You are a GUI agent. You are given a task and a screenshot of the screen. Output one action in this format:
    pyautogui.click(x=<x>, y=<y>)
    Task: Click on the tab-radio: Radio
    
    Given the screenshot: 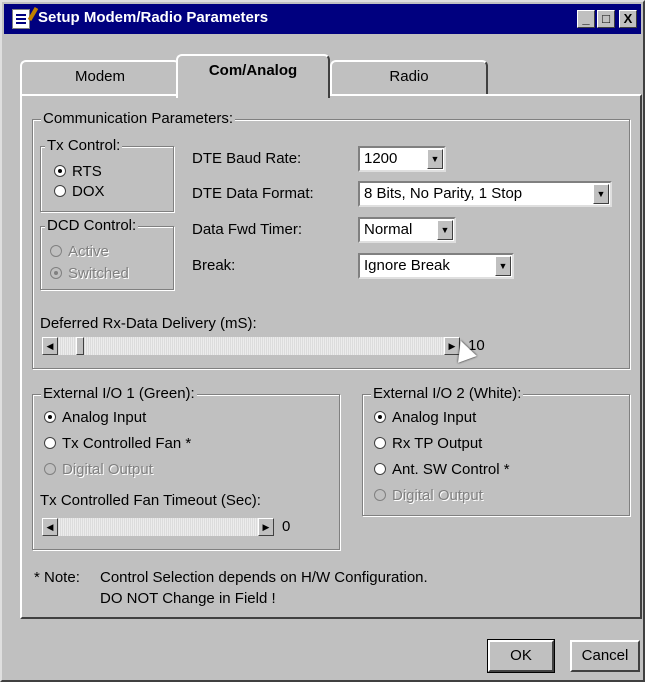 What is the action you would take?
    pyautogui.click(x=409, y=78)
    